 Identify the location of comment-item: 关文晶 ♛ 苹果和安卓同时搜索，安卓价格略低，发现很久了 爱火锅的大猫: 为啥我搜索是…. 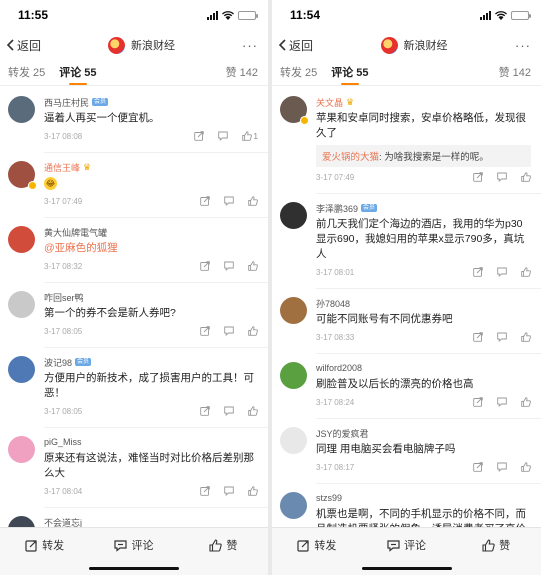
(406, 137).